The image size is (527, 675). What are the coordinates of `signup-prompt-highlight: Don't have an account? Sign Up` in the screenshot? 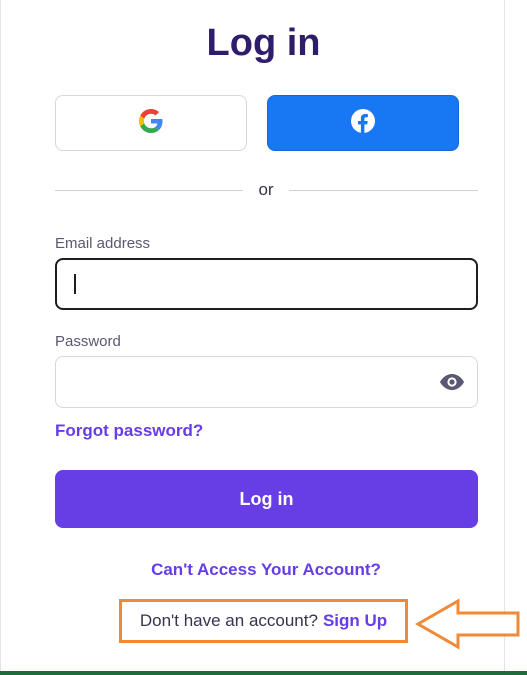 It's located at (263, 621).